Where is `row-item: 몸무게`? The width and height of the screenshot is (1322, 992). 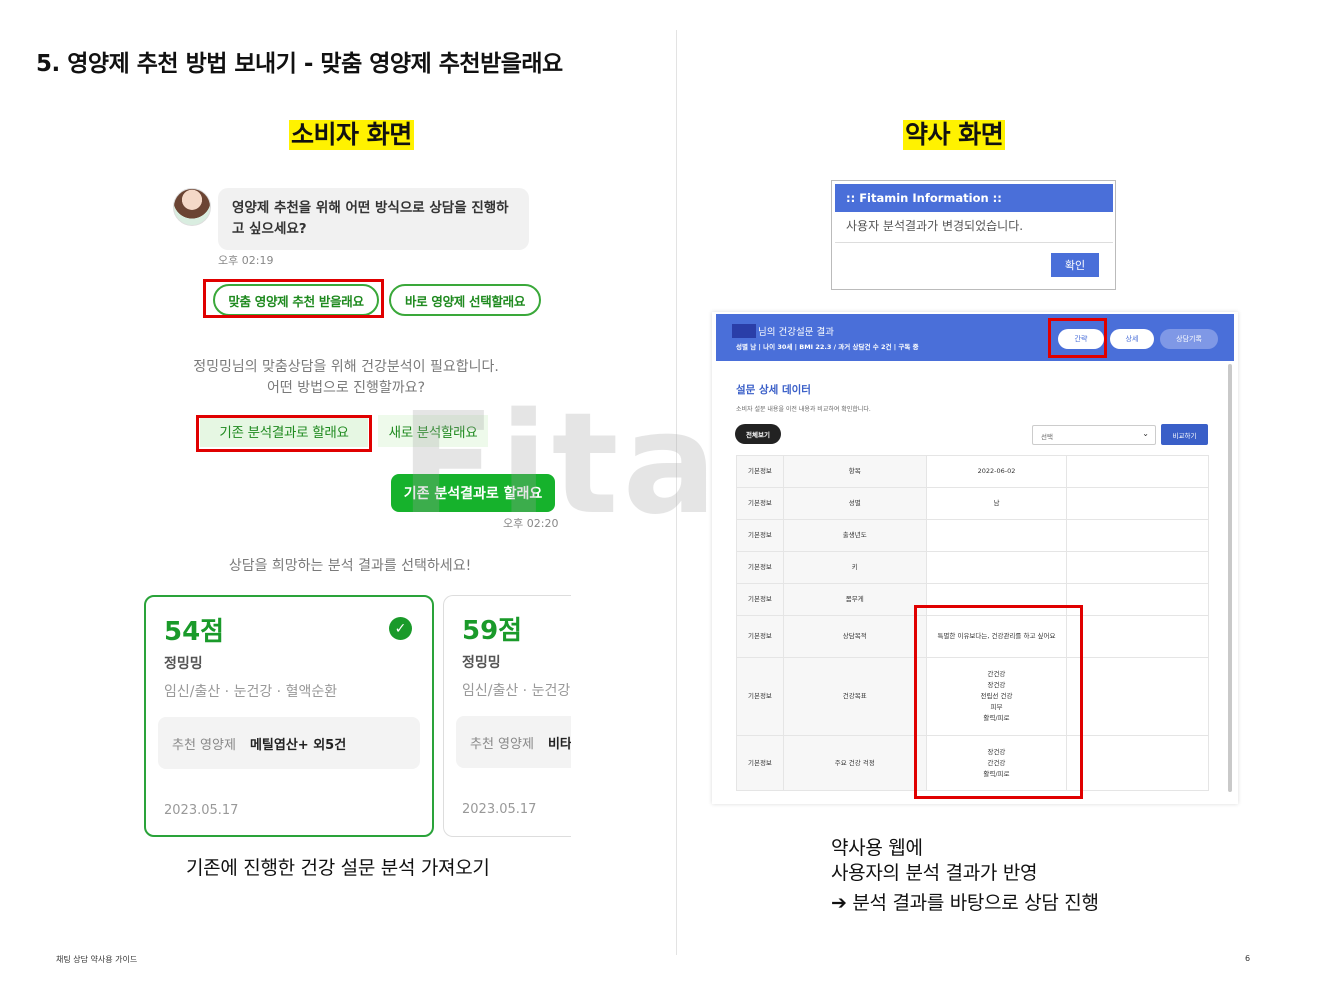
row-item: 몸무게 is located at coordinates (855, 599).